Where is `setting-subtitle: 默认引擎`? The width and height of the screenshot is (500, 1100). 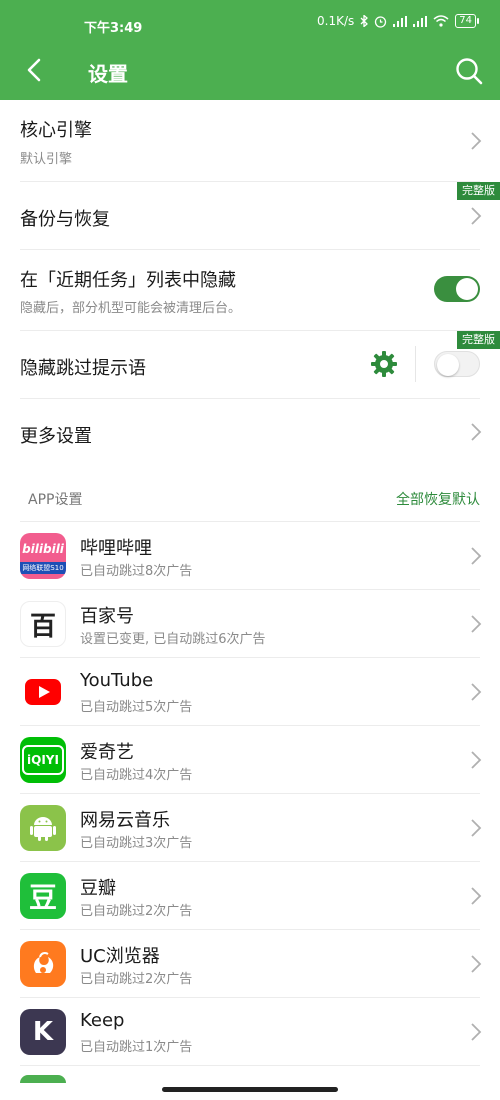 setting-subtitle: 默认引擎 is located at coordinates (46, 159).